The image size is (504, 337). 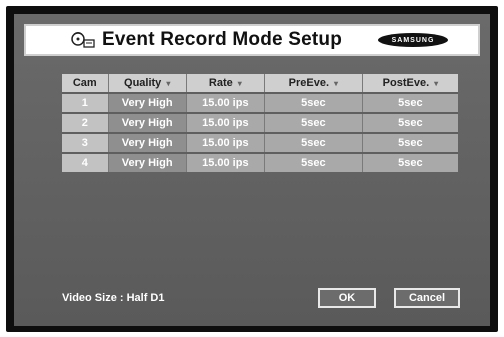 What do you see at coordinates (85, 142) in the screenshot?
I see `cell-cam: 3` at bounding box center [85, 142].